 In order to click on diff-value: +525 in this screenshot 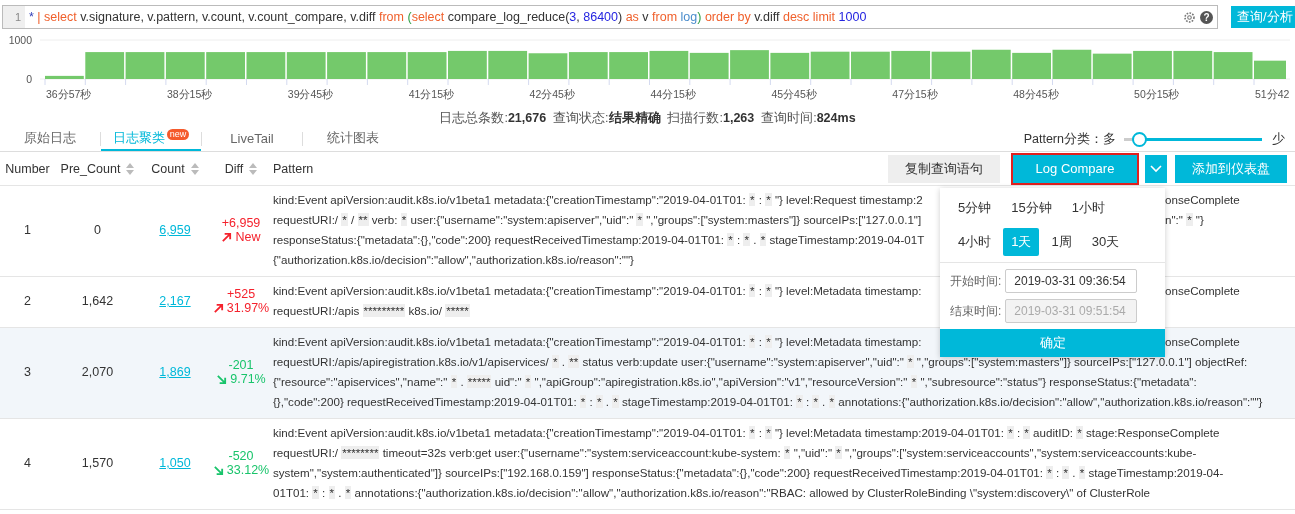, I will do `click(241, 294)`.